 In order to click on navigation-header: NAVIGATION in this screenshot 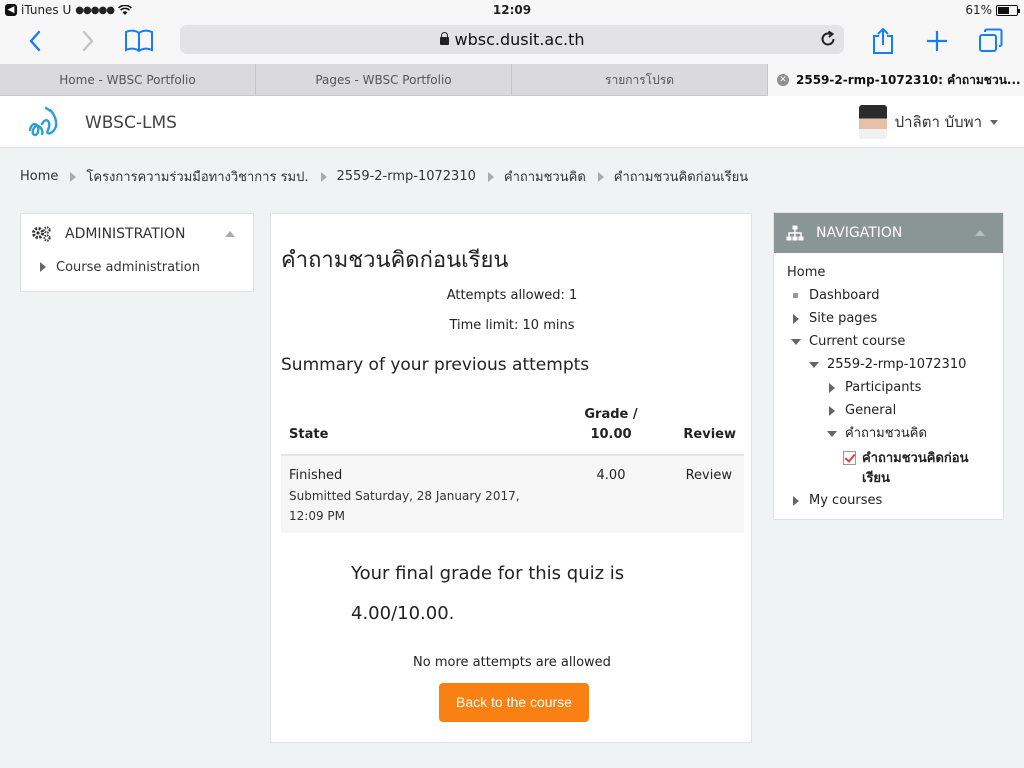, I will do `click(888, 233)`.